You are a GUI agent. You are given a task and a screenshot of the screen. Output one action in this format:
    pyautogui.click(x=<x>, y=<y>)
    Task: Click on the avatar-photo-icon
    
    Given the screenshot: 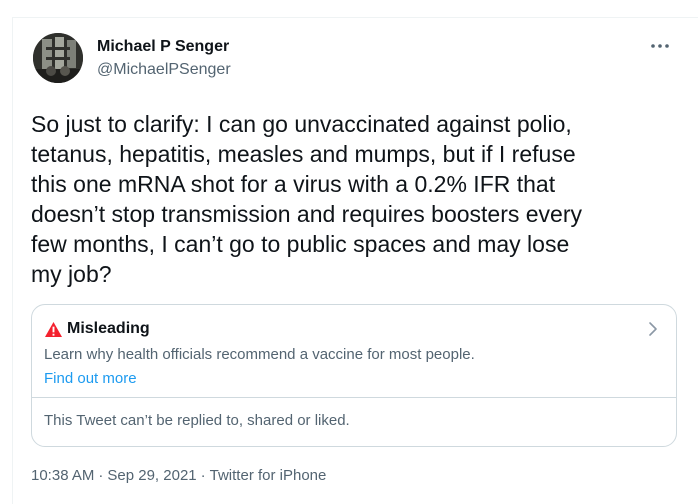 What is the action you would take?
    pyautogui.click(x=58, y=58)
    